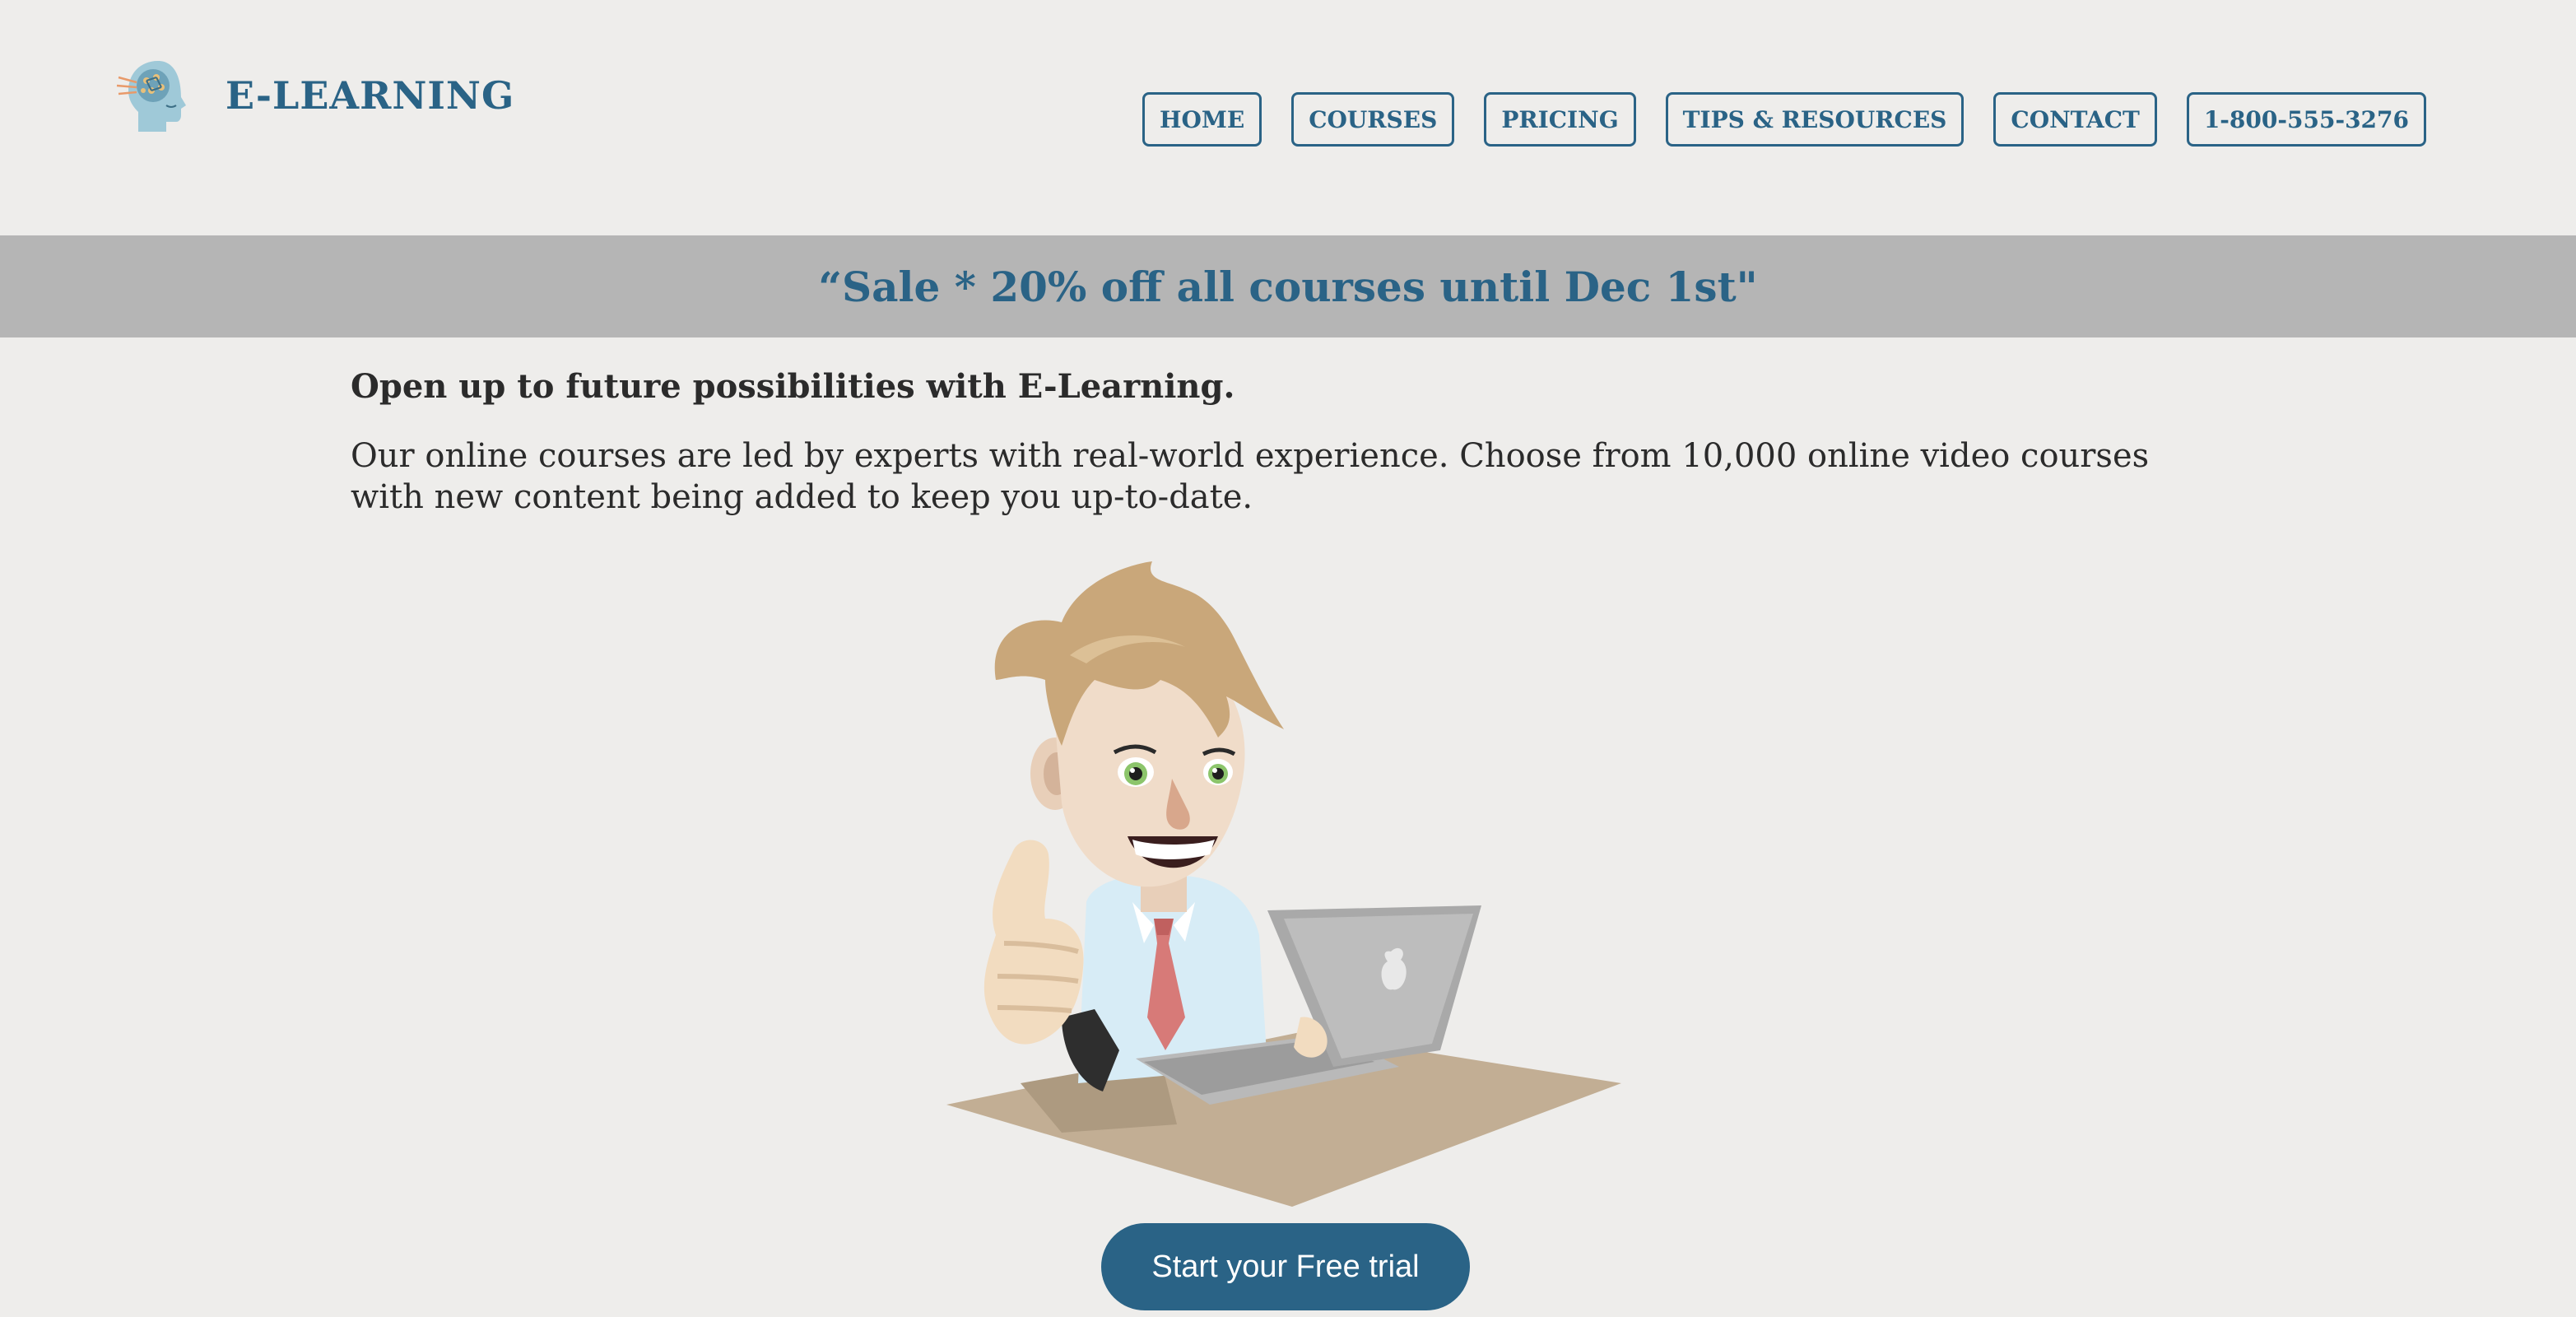 The height and width of the screenshot is (1317, 2576). Describe the element at coordinates (1815, 120) in the screenshot. I see `nav-tips-resources-button: TIPS & RESOURCES` at that location.